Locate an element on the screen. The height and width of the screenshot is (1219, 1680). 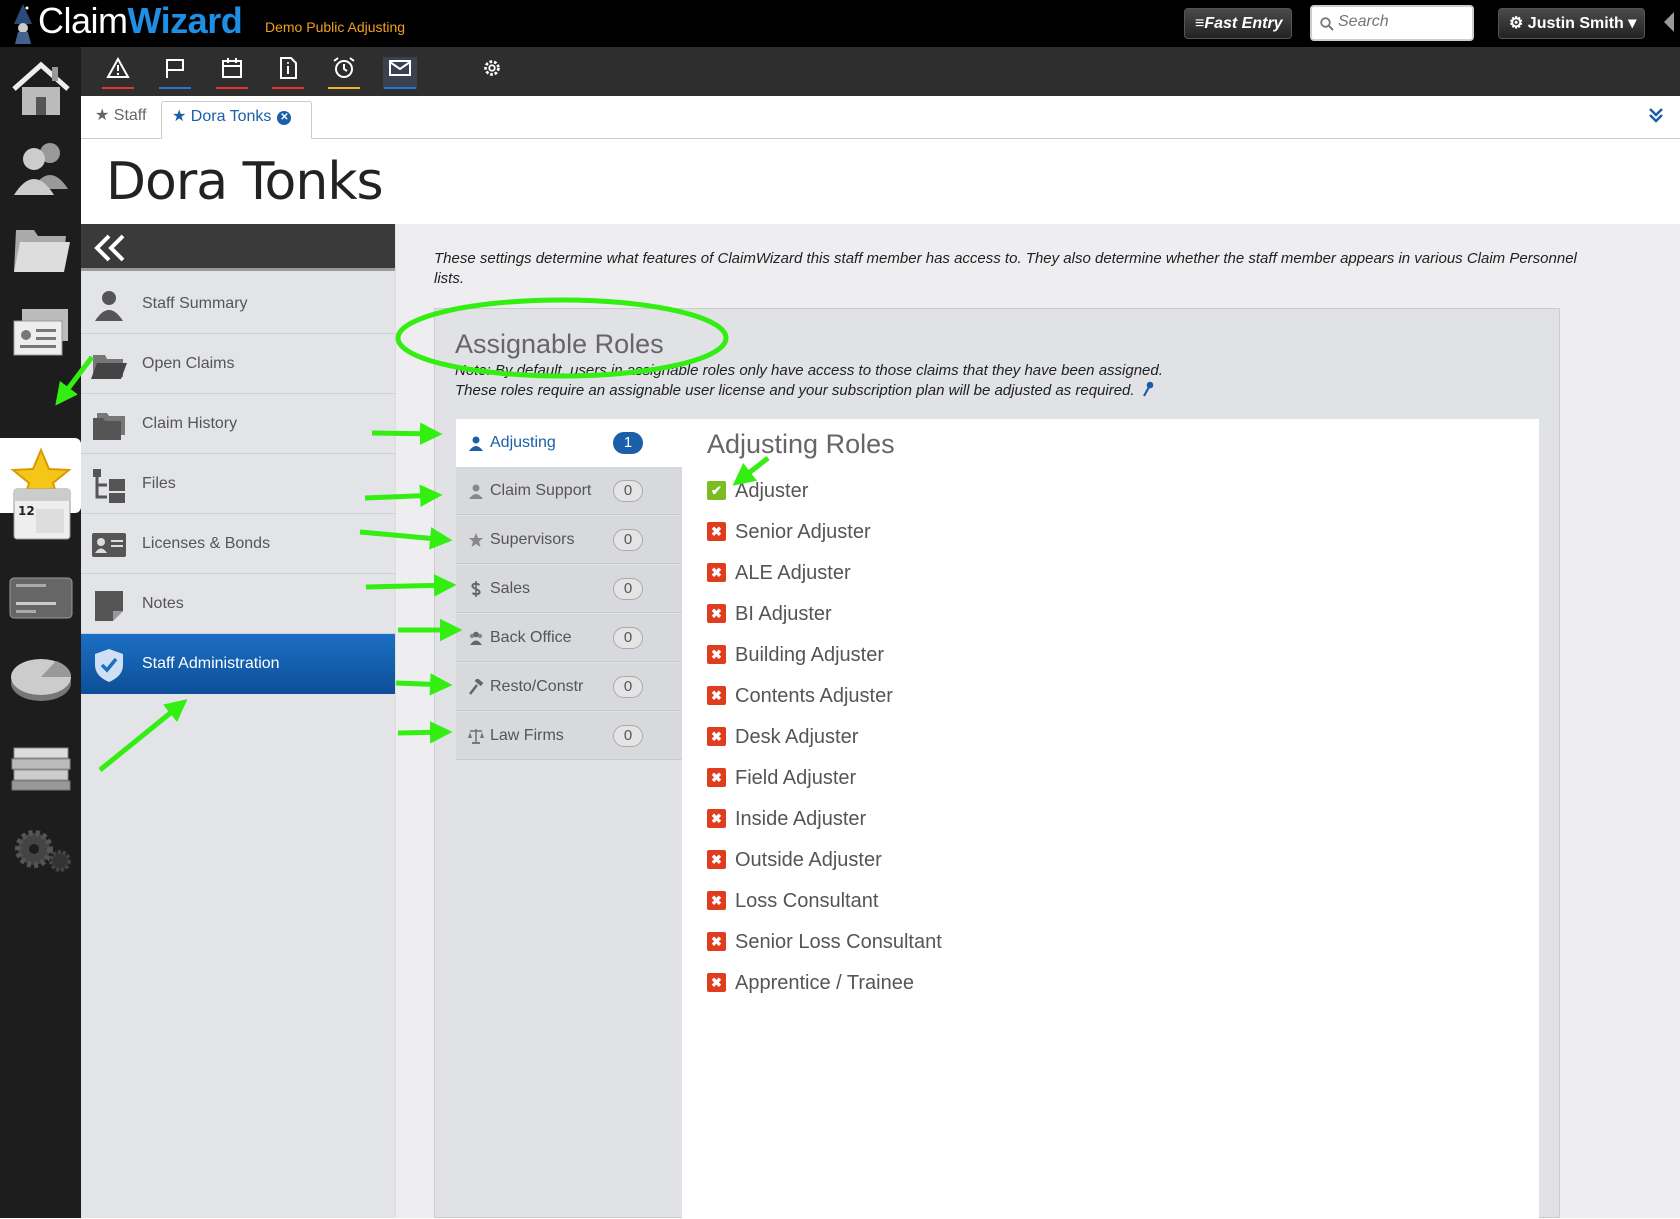
documents-tool is located at coordinates (288, 73).